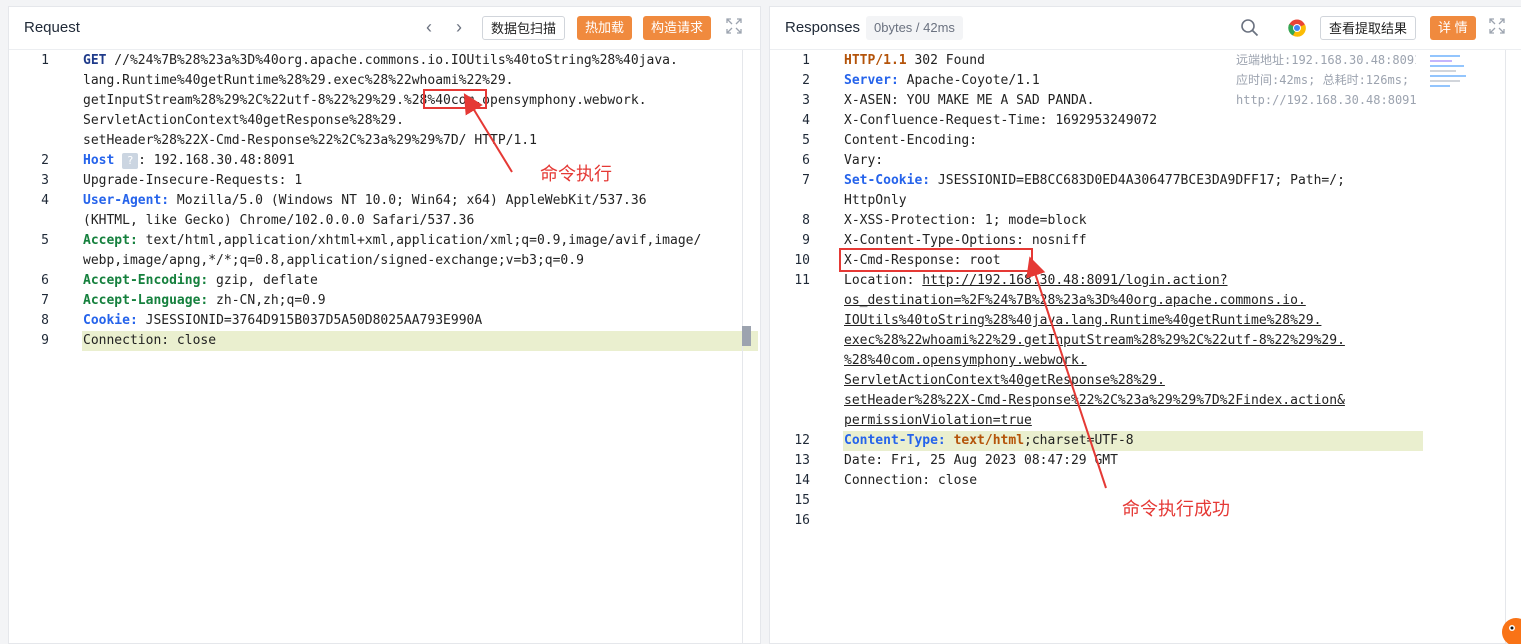 The width and height of the screenshot is (1521, 644). Describe the element at coordinates (802, 260) in the screenshot. I see `line-number: 10` at that location.